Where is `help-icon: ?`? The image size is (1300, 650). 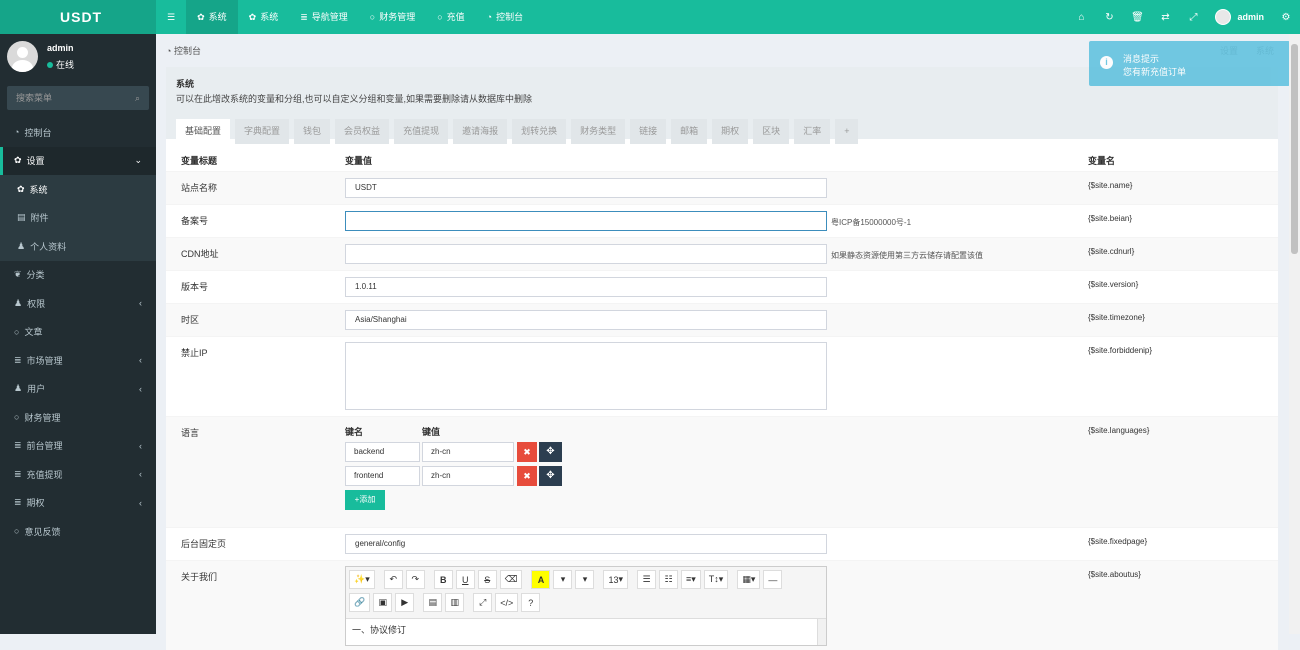
help-icon: ? is located at coordinates (531, 602).